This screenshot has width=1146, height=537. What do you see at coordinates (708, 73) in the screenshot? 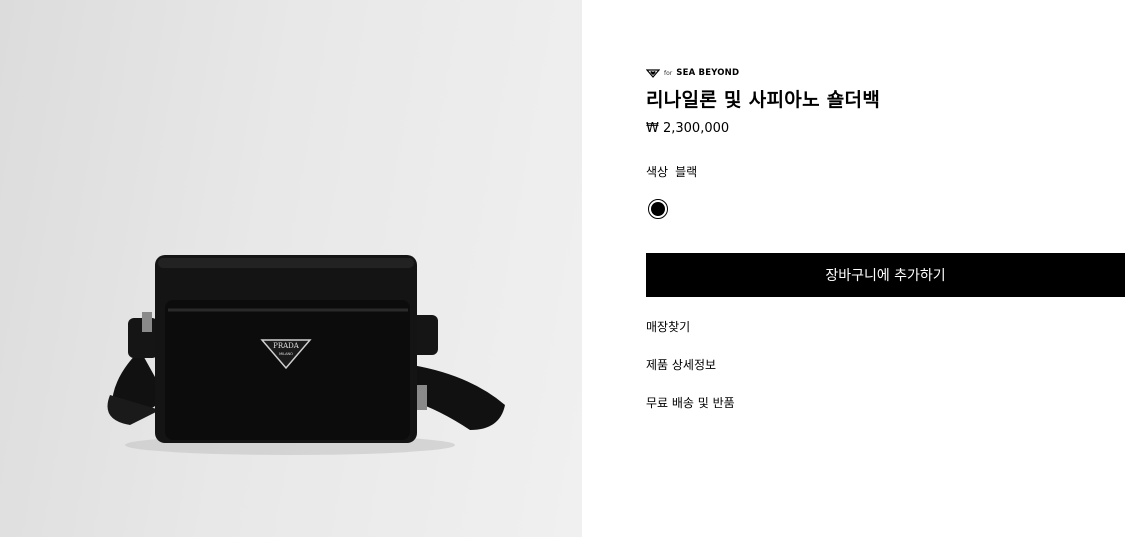
I see `brand-name: SEA BEYOND` at bounding box center [708, 73].